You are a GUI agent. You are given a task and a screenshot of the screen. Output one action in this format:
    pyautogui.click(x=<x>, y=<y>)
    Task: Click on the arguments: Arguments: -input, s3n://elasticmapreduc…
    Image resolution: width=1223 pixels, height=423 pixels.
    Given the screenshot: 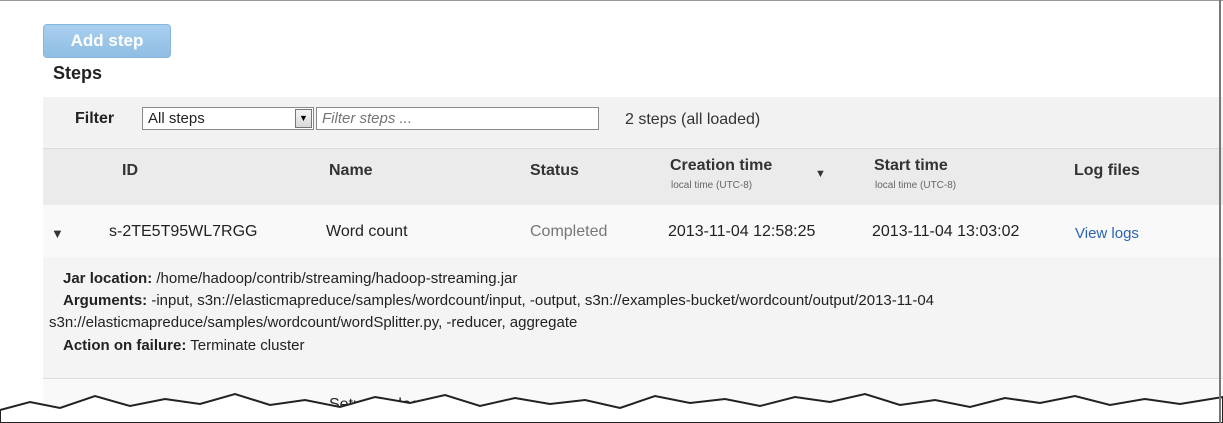 What is the action you would take?
    pyautogui.click(x=498, y=300)
    